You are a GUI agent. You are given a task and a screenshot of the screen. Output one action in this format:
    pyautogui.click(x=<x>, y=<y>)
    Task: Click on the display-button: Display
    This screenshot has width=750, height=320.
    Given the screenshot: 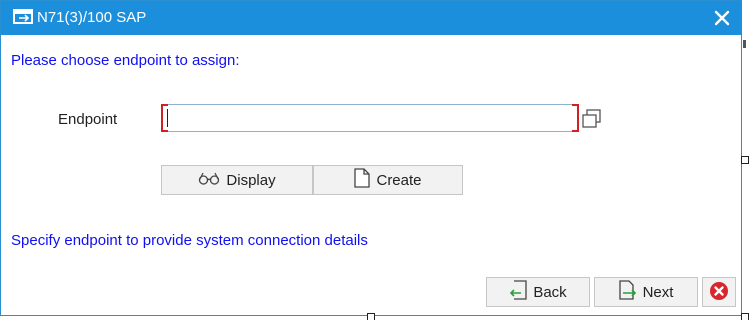 What is the action you would take?
    pyautogui.click(x=237, y=180)
    